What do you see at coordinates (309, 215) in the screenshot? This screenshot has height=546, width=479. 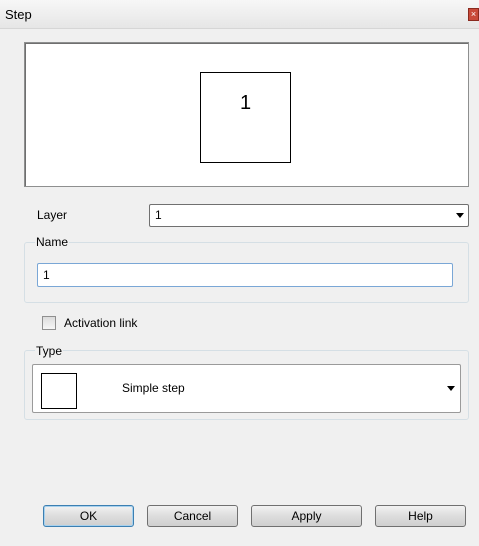 I see `layer-dropdown: 1` at bounding box center [309, 215].